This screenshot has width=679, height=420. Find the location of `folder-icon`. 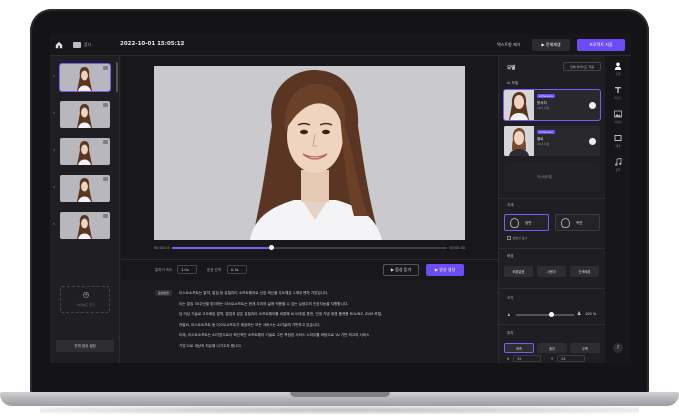

folder-icon is located at coordinates (77, 45).